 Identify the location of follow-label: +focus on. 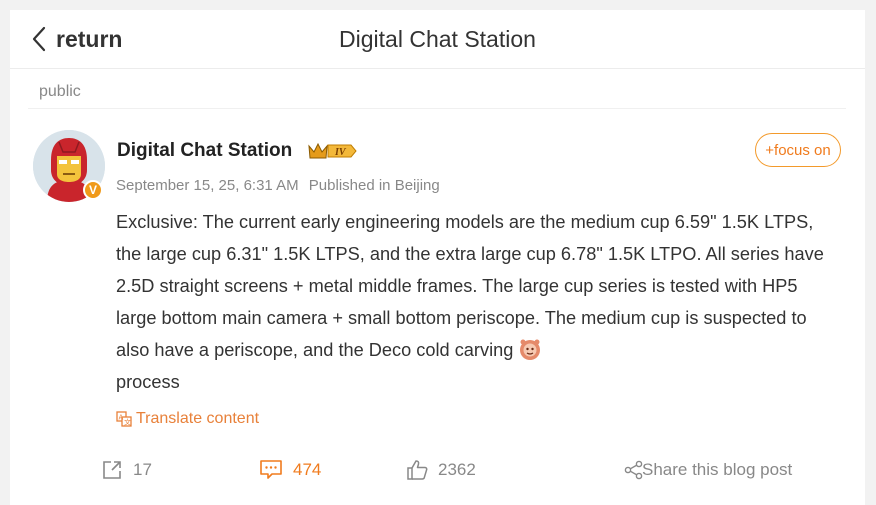
(798, 150).